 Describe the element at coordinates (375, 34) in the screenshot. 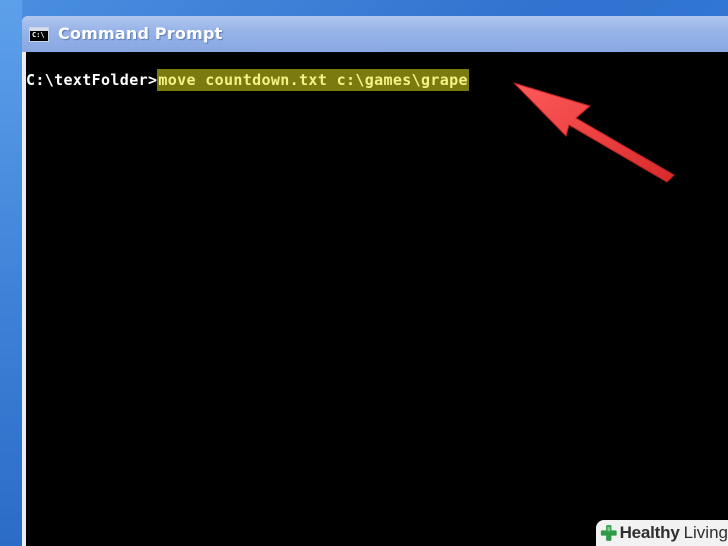

I see `title-bar: C:\ Command Prompt` at that location.